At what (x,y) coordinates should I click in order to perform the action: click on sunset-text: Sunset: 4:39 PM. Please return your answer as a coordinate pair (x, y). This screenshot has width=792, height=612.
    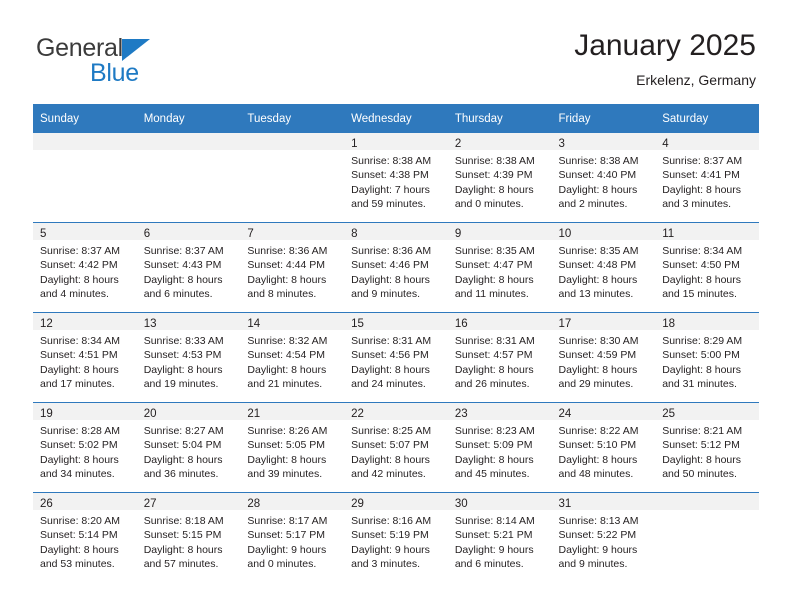
    Looking at the image, I should click on (493, 175).